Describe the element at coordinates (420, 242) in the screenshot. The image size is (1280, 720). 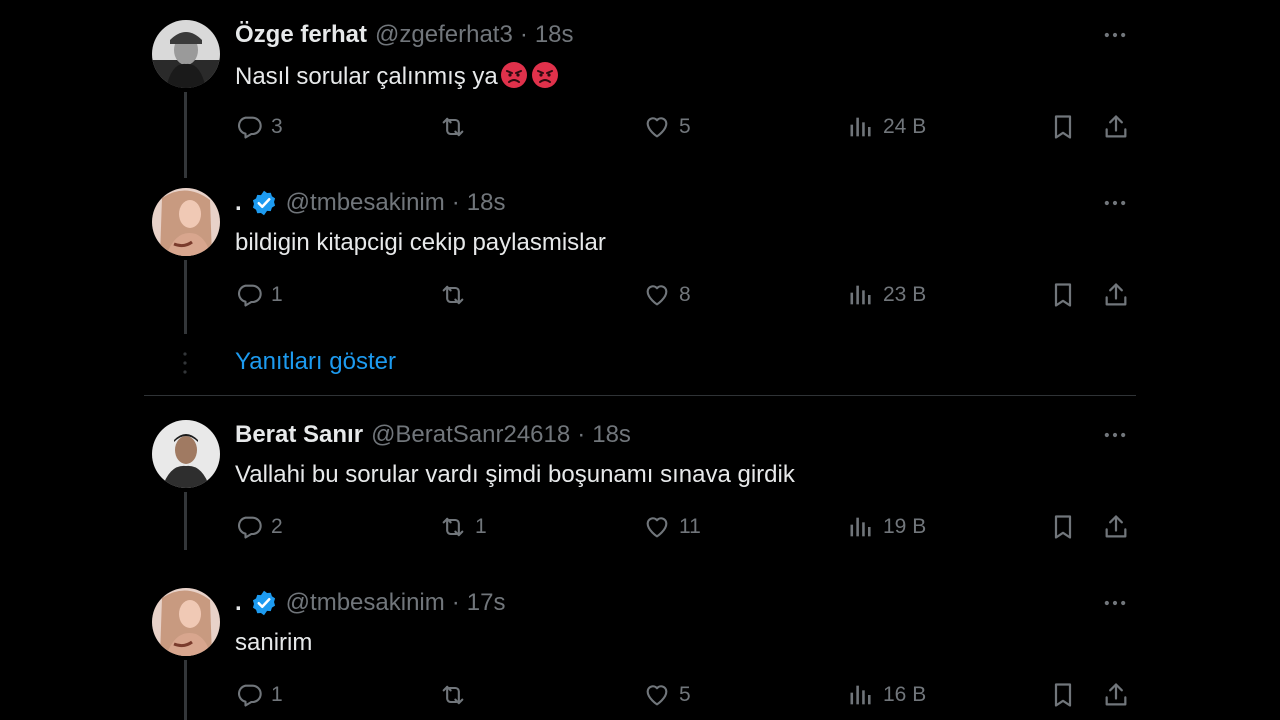
I see `tweet-text: bildigin kitapcigi cekip paylasmislar` at that location.